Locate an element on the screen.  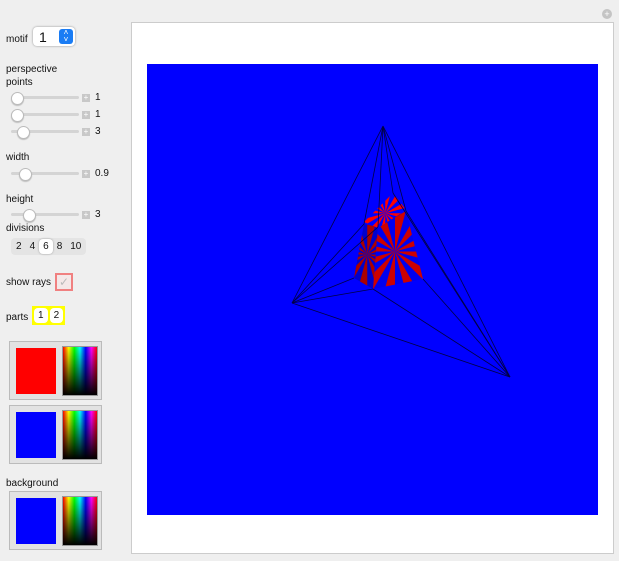
part-1: 1 is located at coordinates (41, 315).